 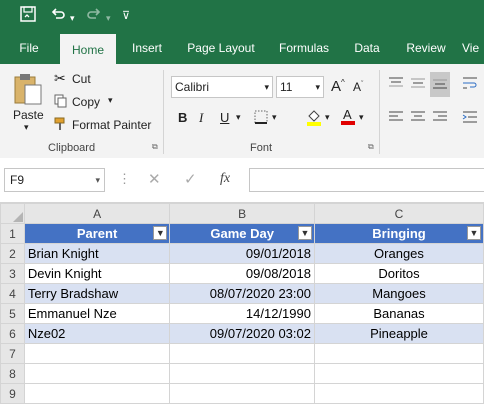 I want to click on copy-dropdown-icon: ▾, so click(x=110, y=100).